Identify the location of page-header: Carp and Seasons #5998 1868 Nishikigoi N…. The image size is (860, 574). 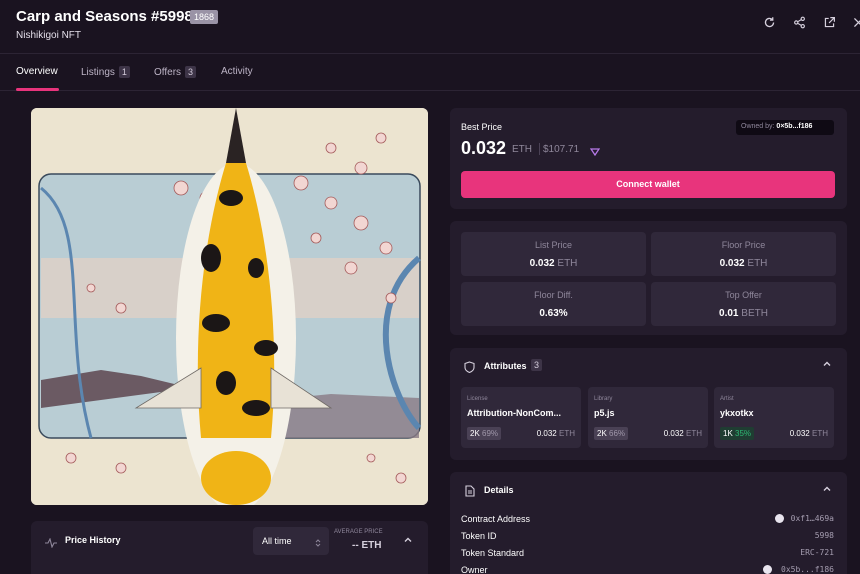
(430, 27).